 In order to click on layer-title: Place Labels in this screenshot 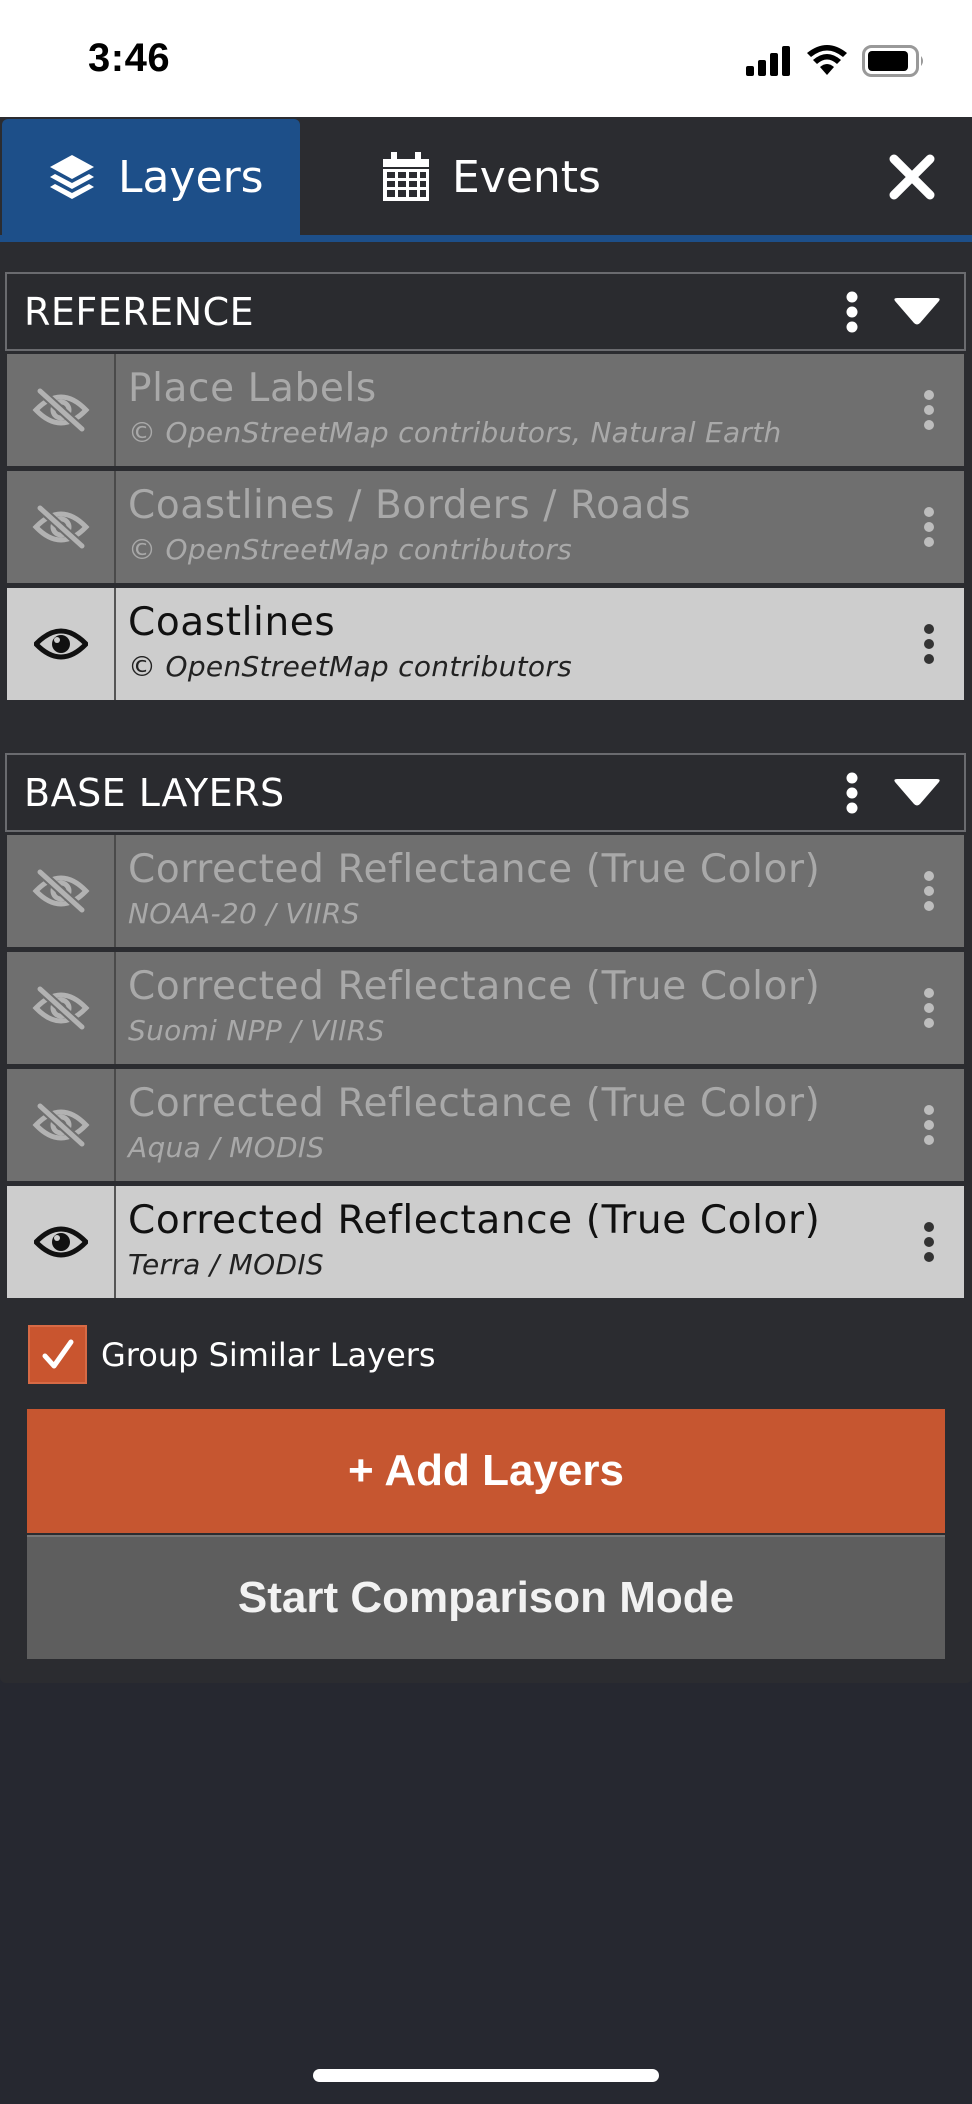, I will do `click(252, 388)`.